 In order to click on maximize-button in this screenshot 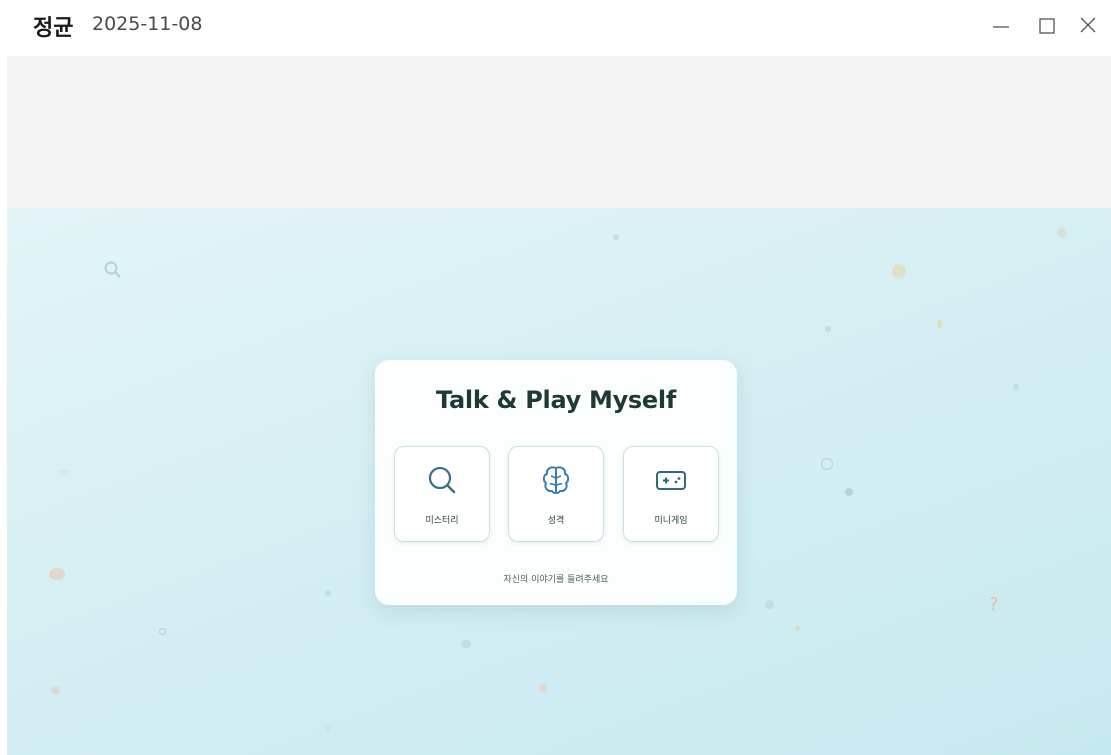, I will do `click(1047, 25)`.